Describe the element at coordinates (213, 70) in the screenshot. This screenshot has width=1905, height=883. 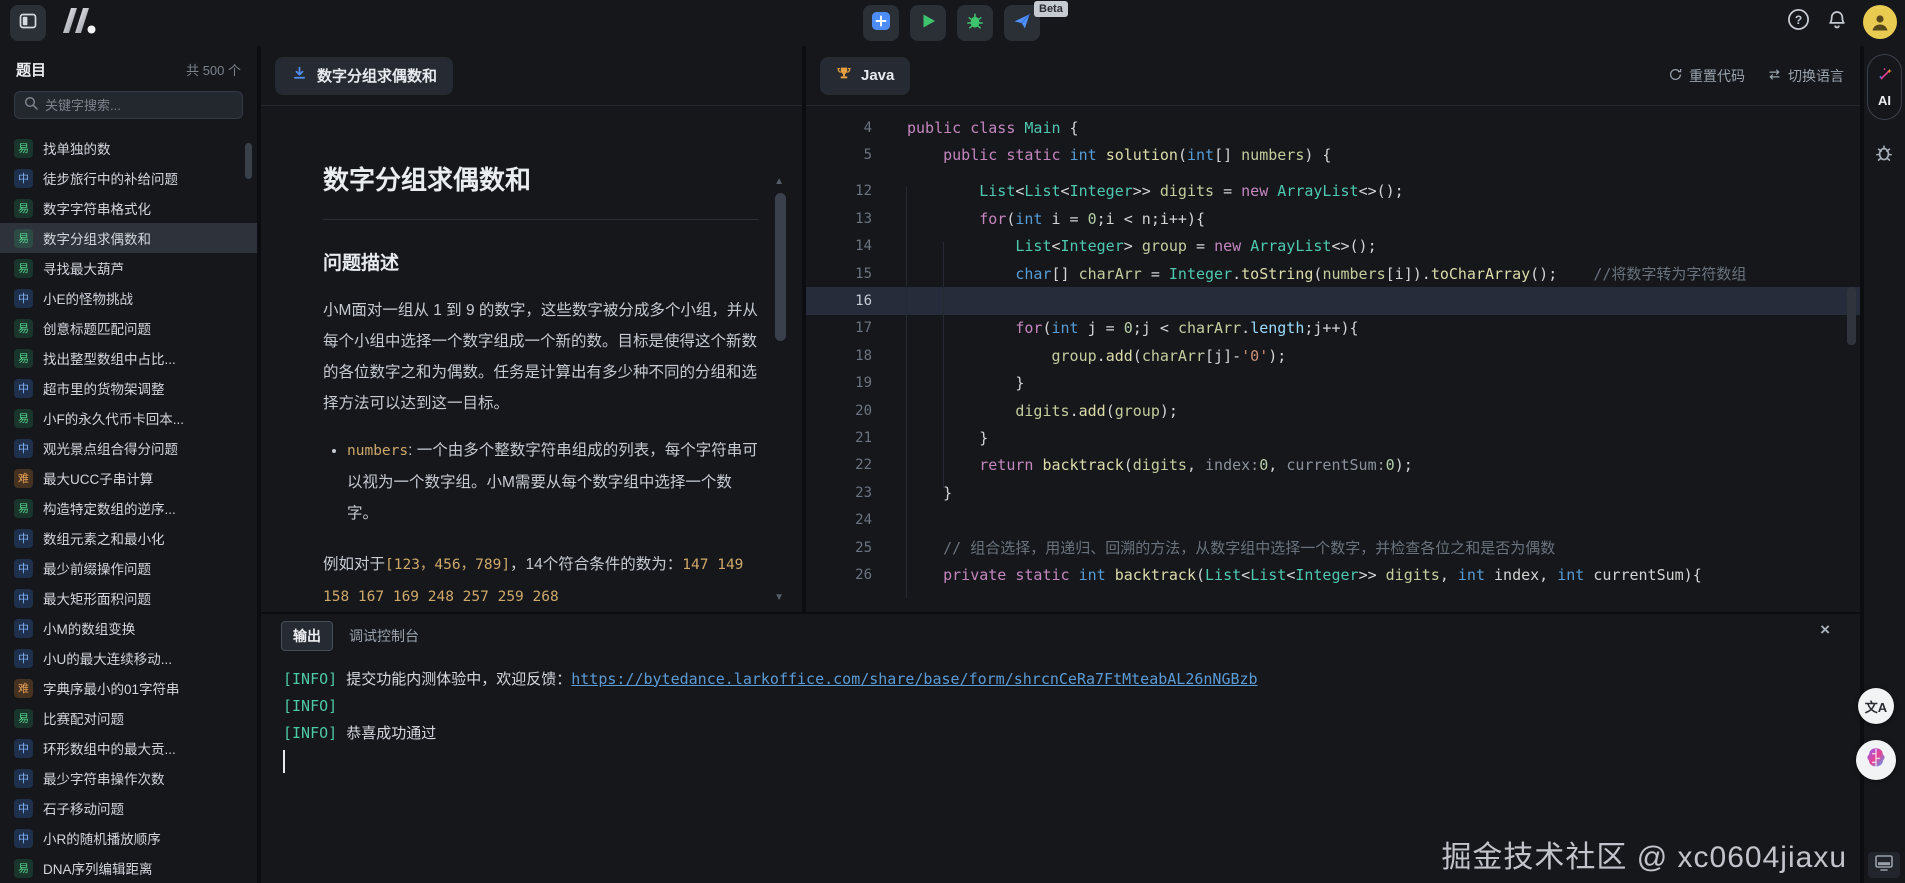
I see `problem-count: 共 500 个` at that location.